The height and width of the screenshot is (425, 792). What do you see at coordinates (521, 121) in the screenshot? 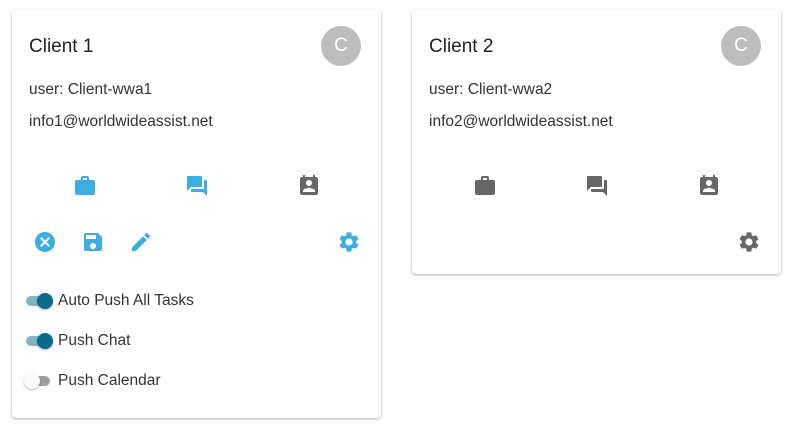
I see `email-text: info2@worldwideassist.net` at bounding box center [521, 121].